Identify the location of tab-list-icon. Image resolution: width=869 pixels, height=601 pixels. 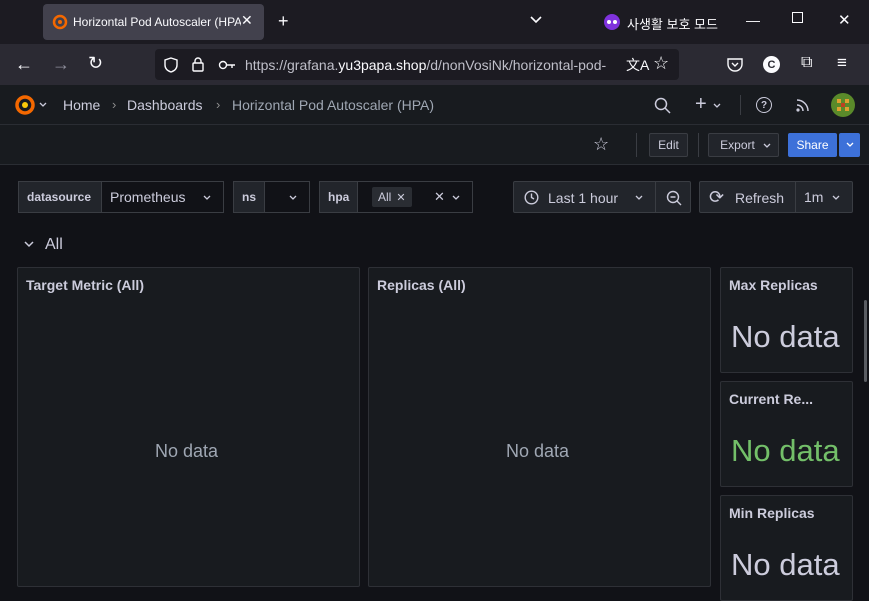
(536, 20).